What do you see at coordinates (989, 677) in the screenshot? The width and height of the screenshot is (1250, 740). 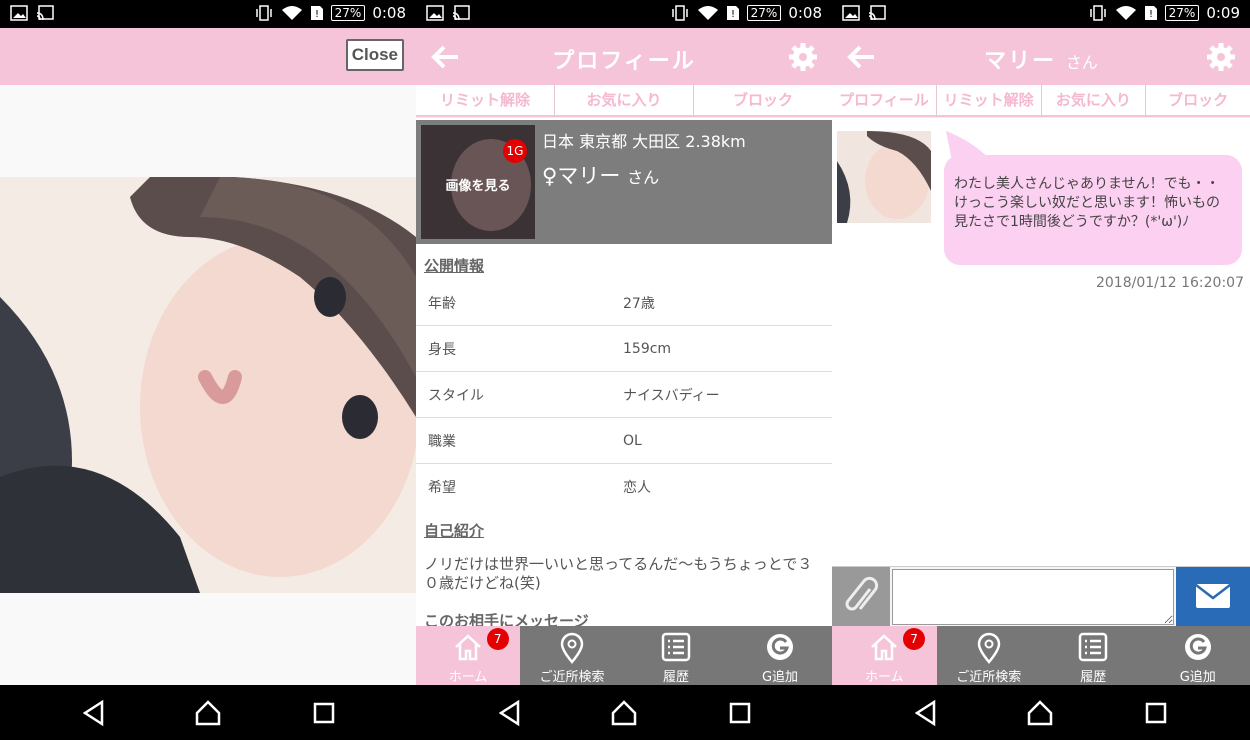 I see `nav-label: ご近所検索` at bounding box center [989, 677].